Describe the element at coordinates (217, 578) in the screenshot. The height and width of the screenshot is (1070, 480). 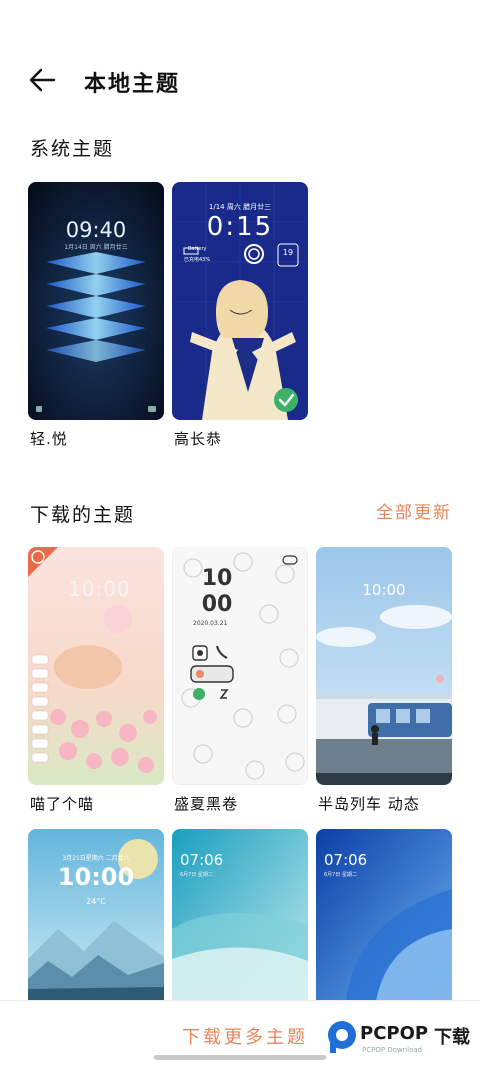
I see `theme-clock-hours: 10` at that location.